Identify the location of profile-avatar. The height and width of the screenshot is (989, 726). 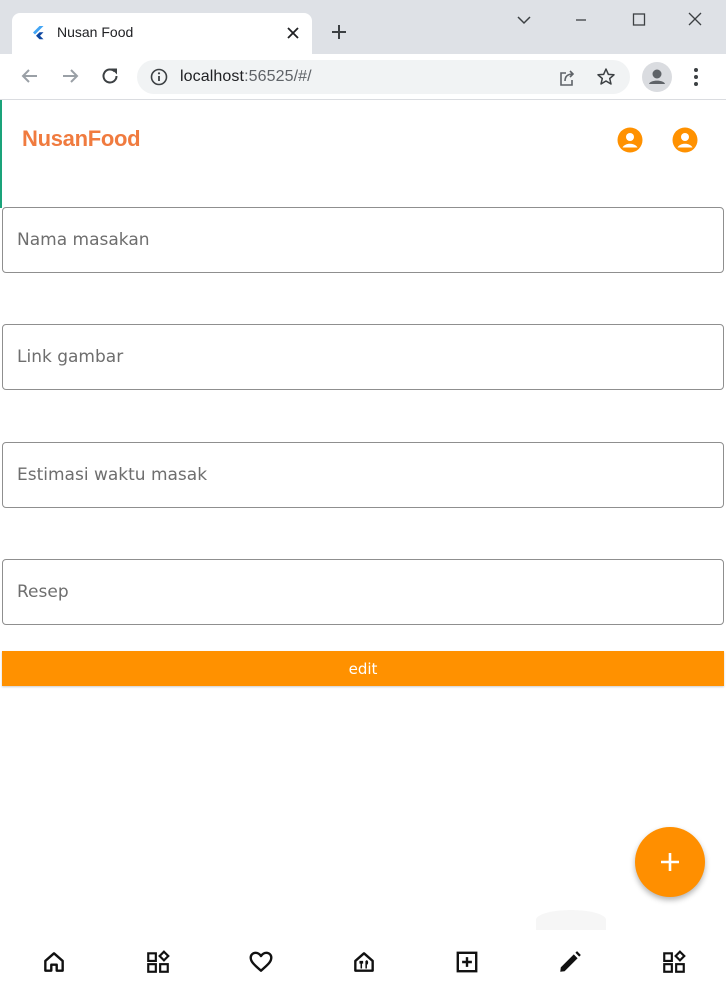
(657, 77).